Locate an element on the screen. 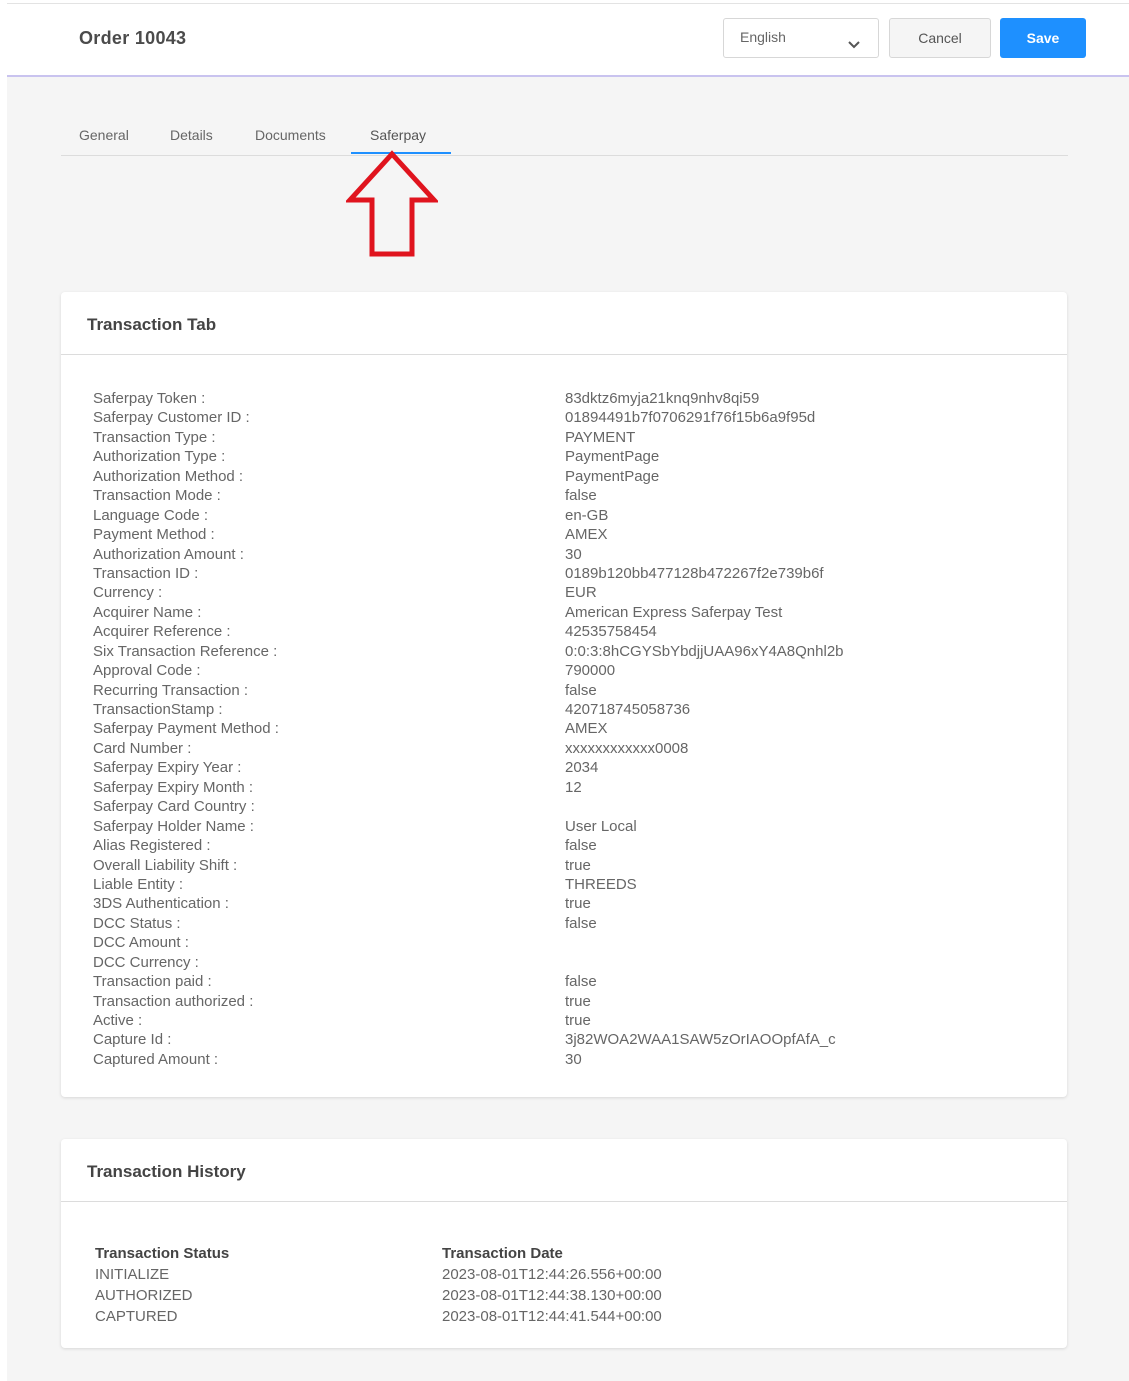 Image resolution: width=1129 pixels, height=1381 pixels. list-item: Language Code : en-GB is located at coordinates (543, 515).